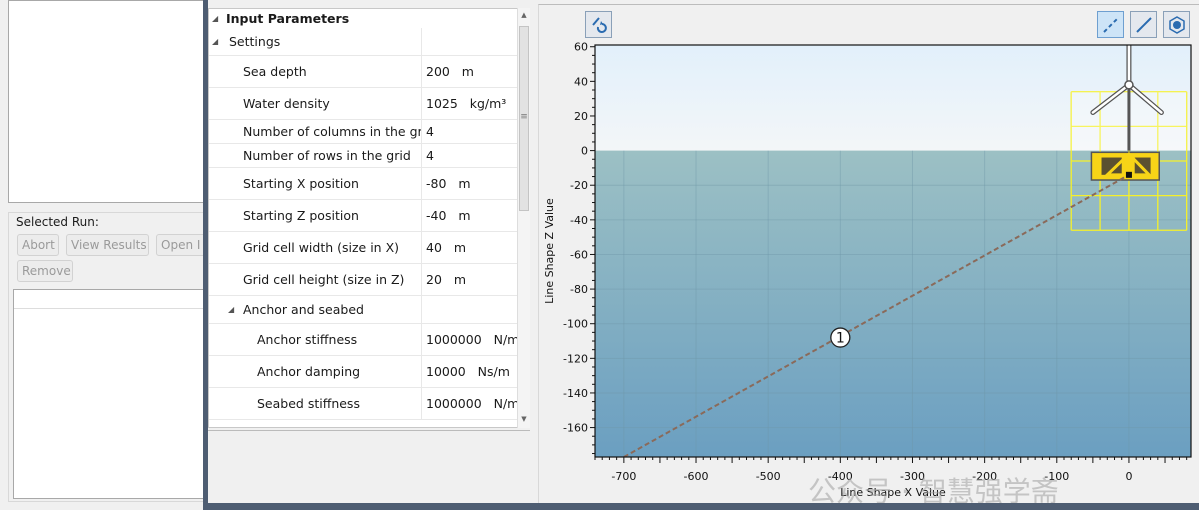  What do you see at coordinates (575, 324) in the screenshot?
I see `y-tick-label: -100` at bounding box center [575, 324].